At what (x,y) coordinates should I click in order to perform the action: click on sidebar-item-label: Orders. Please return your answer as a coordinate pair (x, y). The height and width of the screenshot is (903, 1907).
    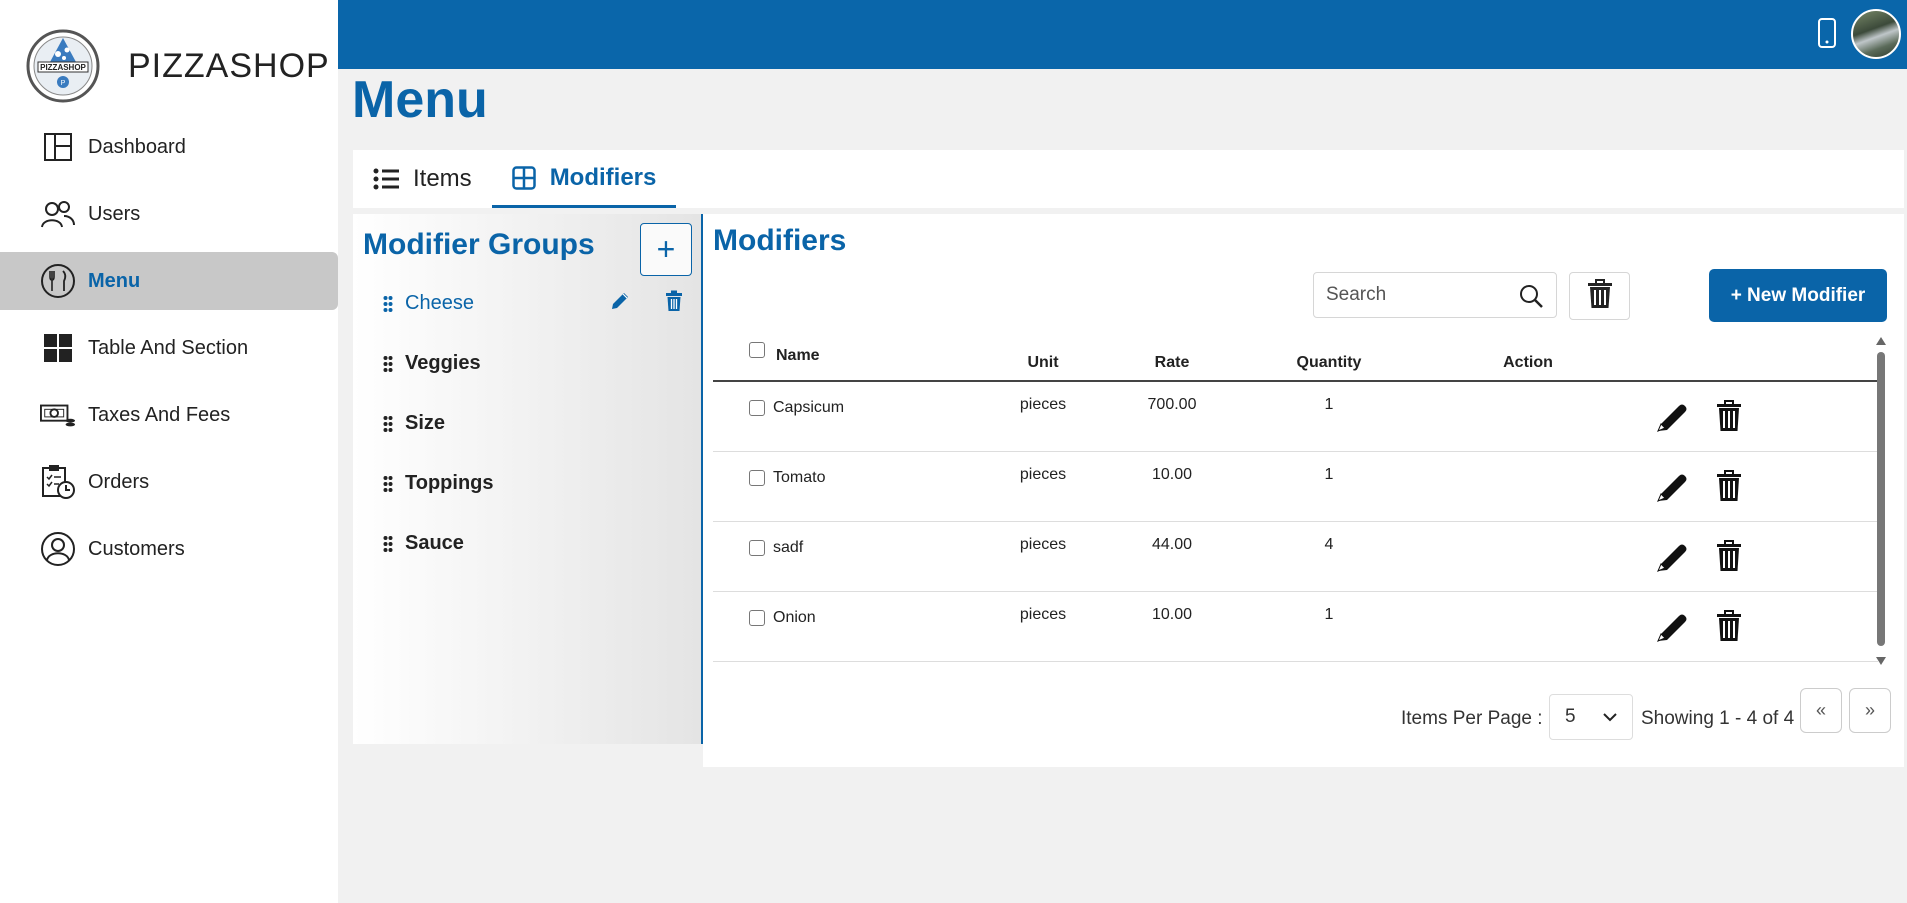
    Looking at the image, I should click on (119, 481).